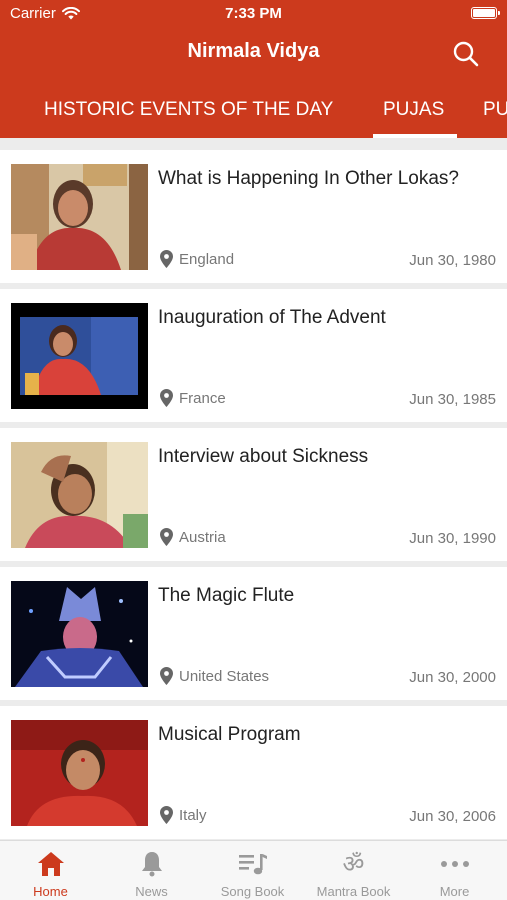 This screenshot has height=900, width=507. I want to click on event-card: Musical Program Italy Jun 30, 2006, so click(253, 772).